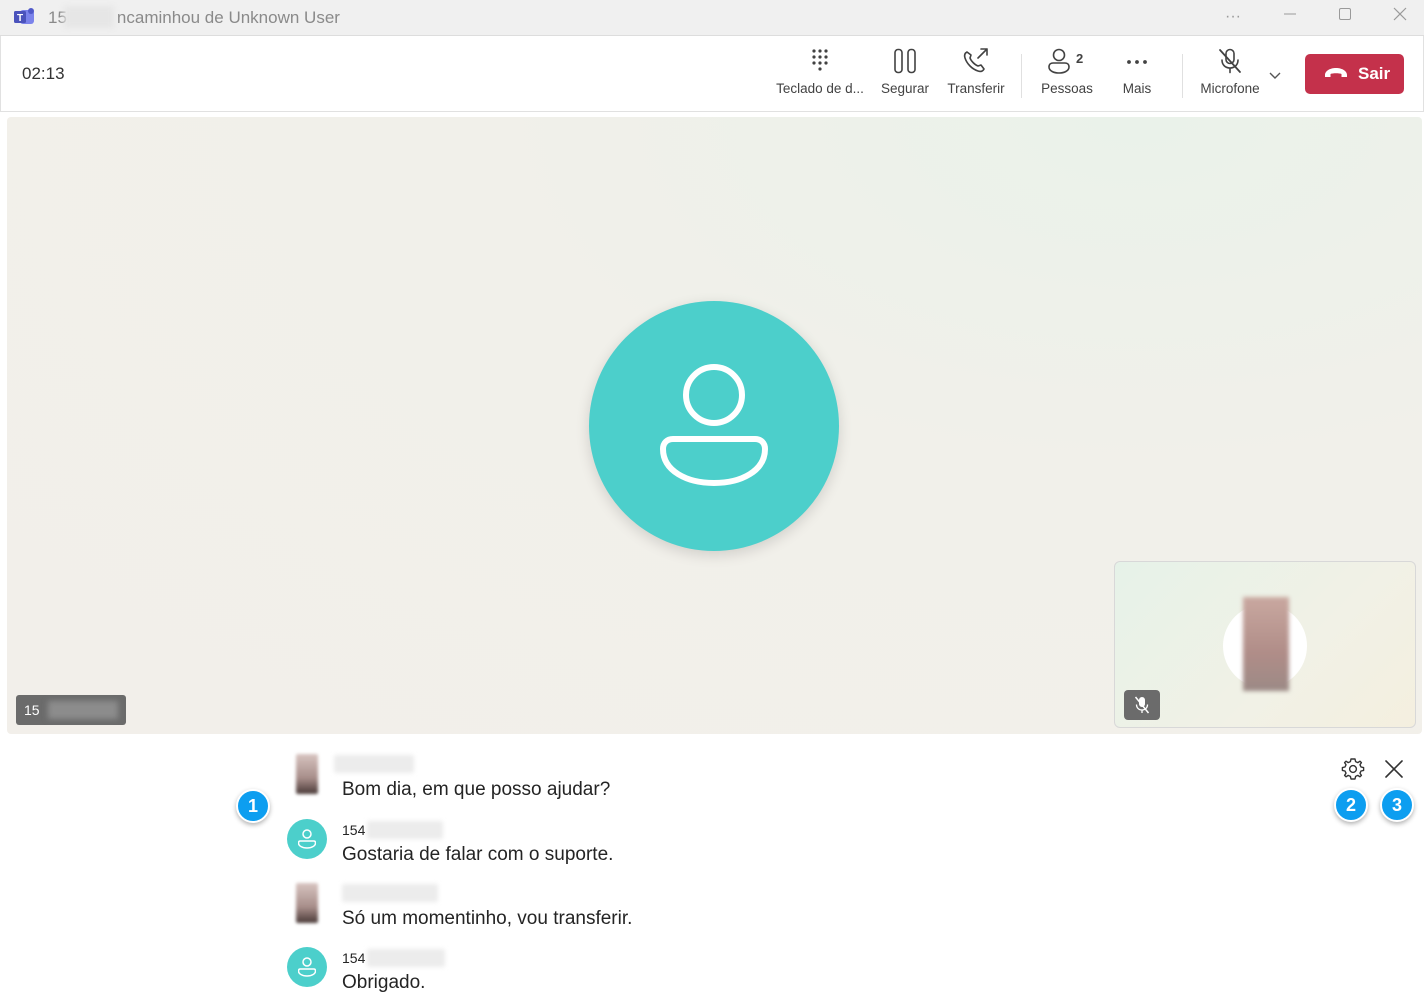 Image resolution: width=1424 pixels, height=1008 pixels. What do you see at coordinates (1137, 76) in the screenshot?
I see `more-button: Mais` at bounding box center [1137, 76].